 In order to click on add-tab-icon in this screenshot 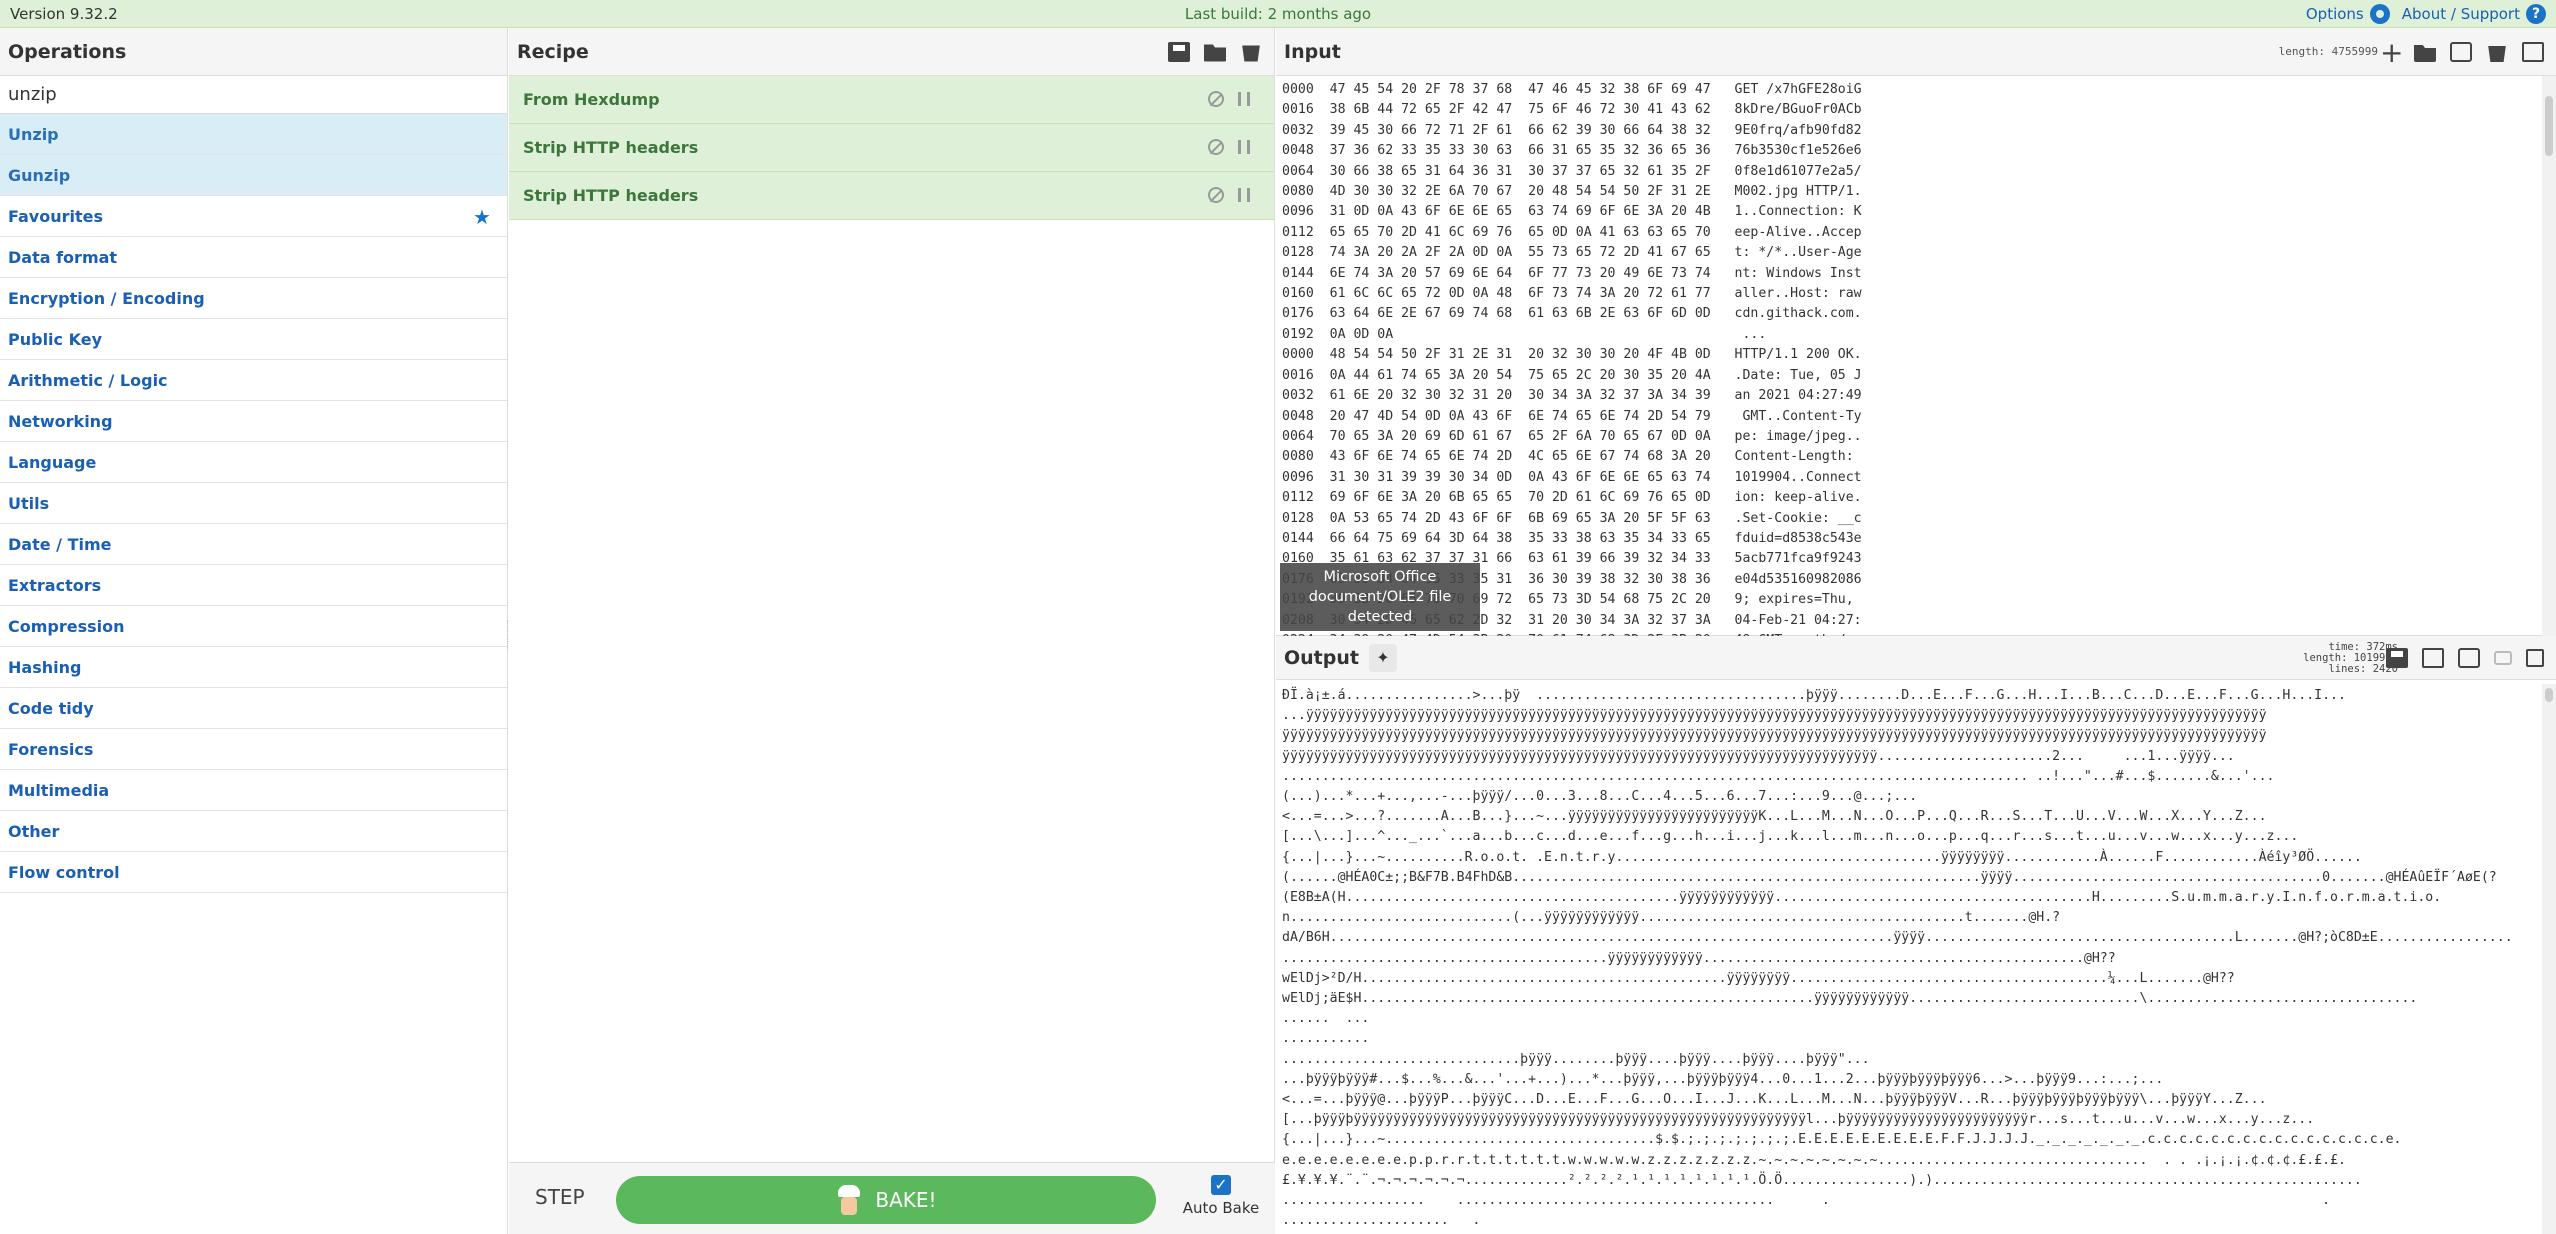, I will do `click(2390, 52)`.